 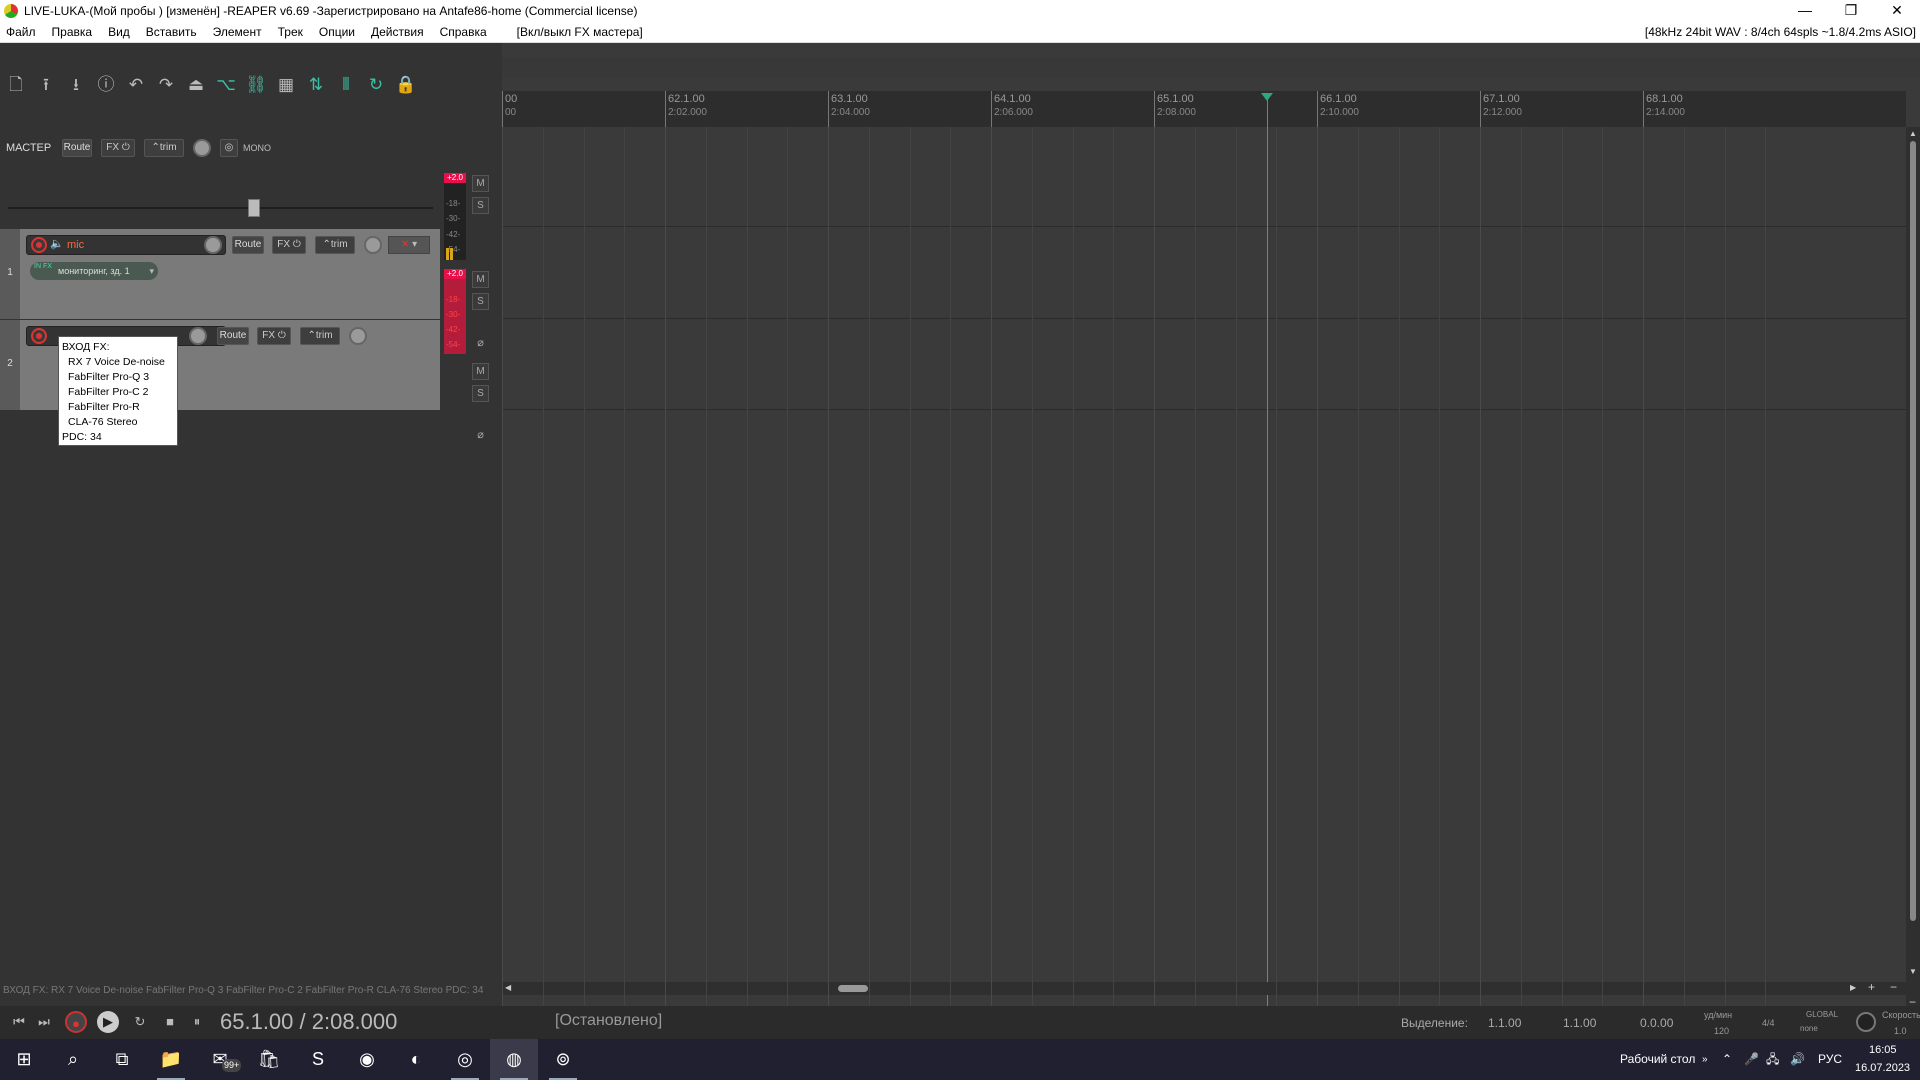 I want to click on time-signature: 4/4, so click(x=1768, y=1023).